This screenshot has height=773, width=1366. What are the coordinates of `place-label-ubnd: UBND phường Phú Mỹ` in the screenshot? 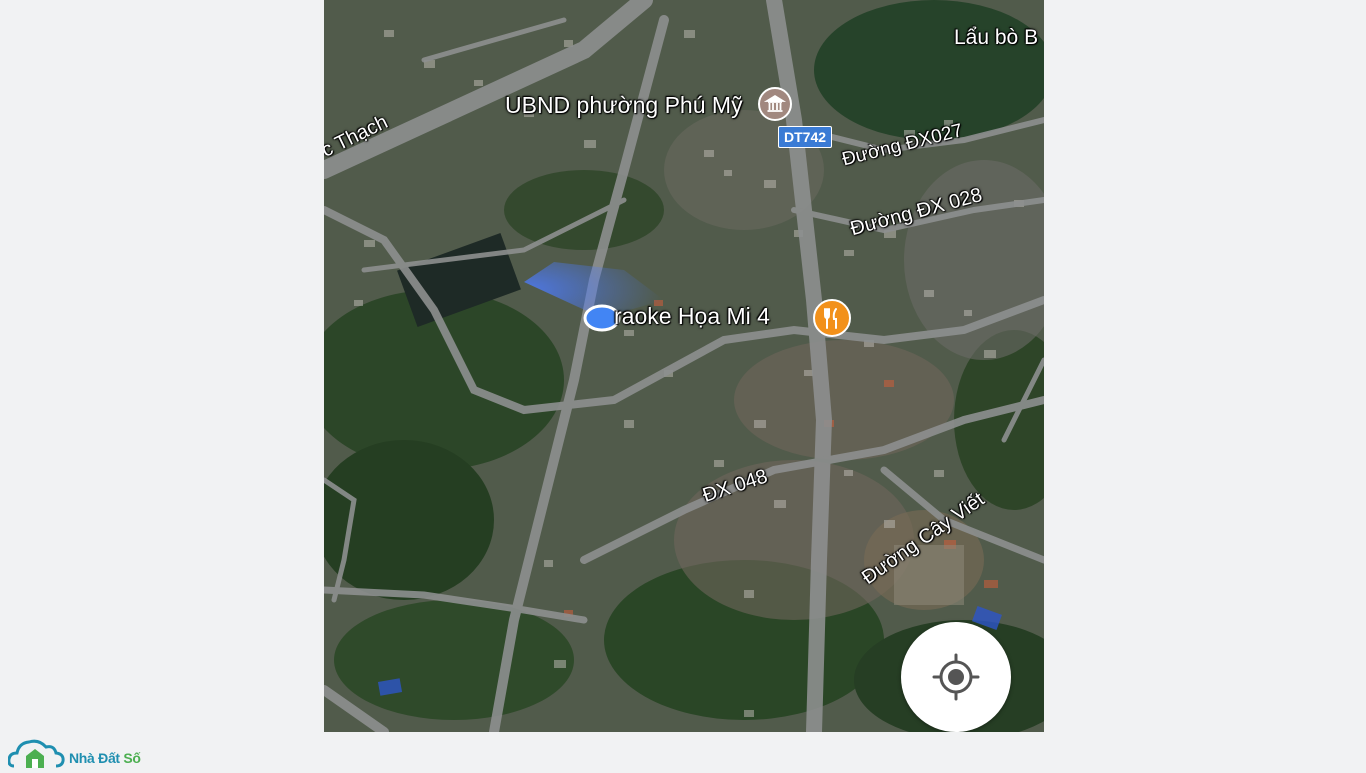 It's located at (624, 105).